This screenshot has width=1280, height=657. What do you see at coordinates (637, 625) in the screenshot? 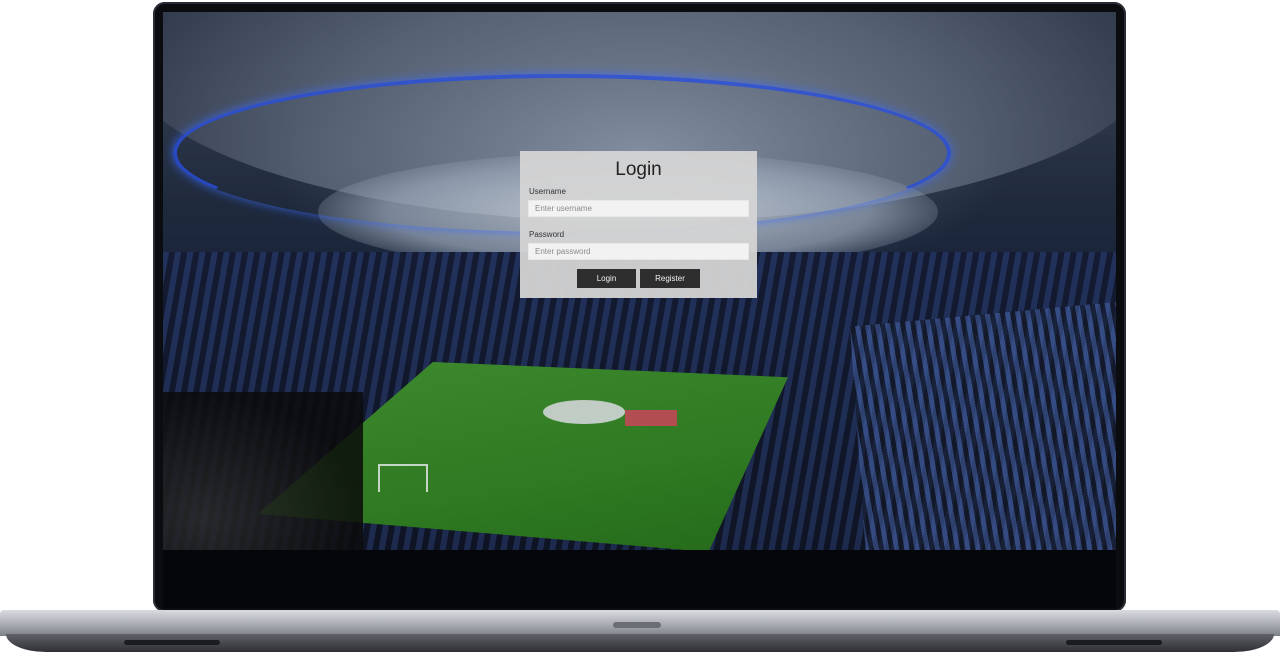
I see `lid-opening-notch` at bounding box center [637, 625].